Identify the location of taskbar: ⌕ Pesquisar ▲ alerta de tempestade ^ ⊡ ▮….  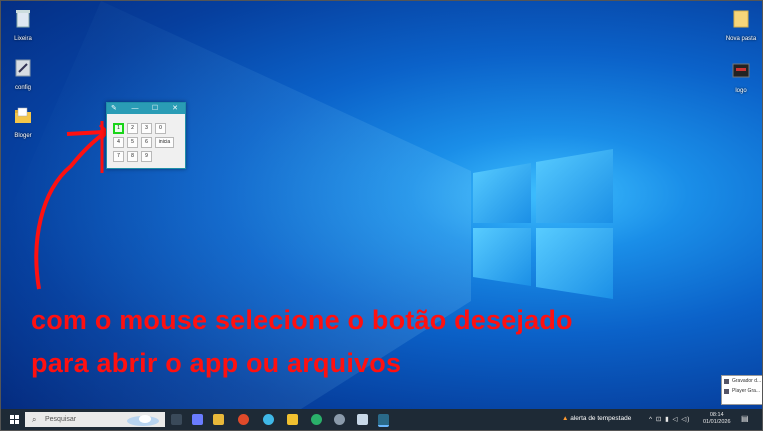
(381, 419).